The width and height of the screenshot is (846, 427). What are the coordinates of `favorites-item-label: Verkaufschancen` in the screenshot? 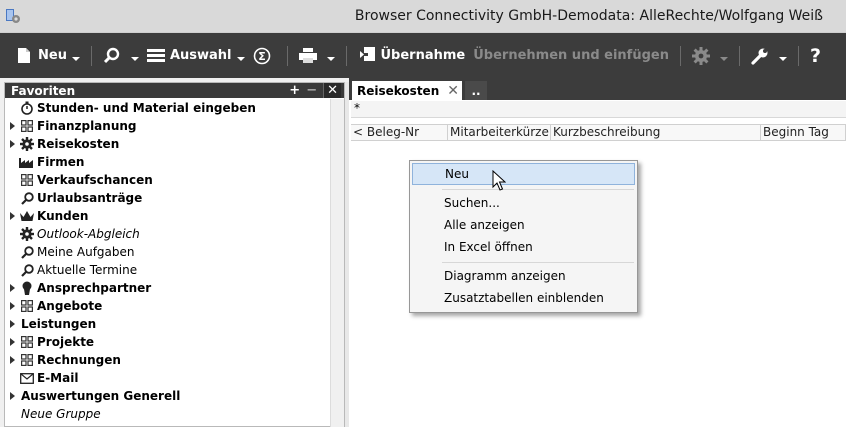 It's located at (95, 180).